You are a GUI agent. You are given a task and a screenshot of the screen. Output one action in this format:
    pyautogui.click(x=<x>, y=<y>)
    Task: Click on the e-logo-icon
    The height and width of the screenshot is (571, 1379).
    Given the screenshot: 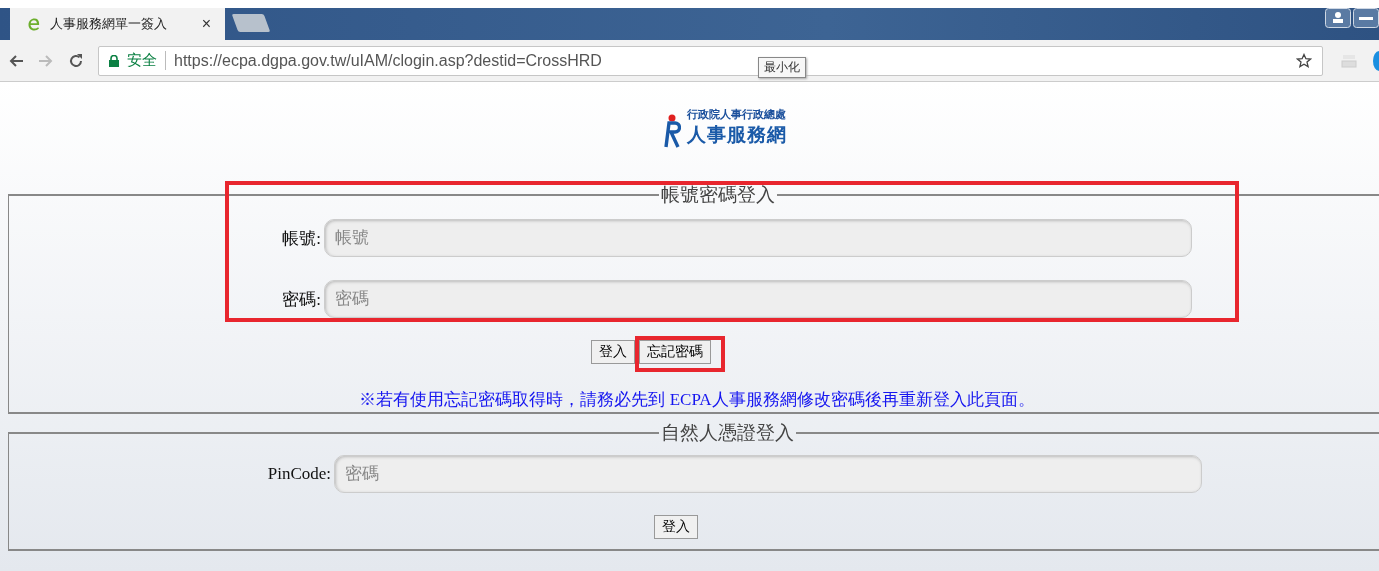 What is the action you would take?
    pyautogui.click(x=34, y=24)
    